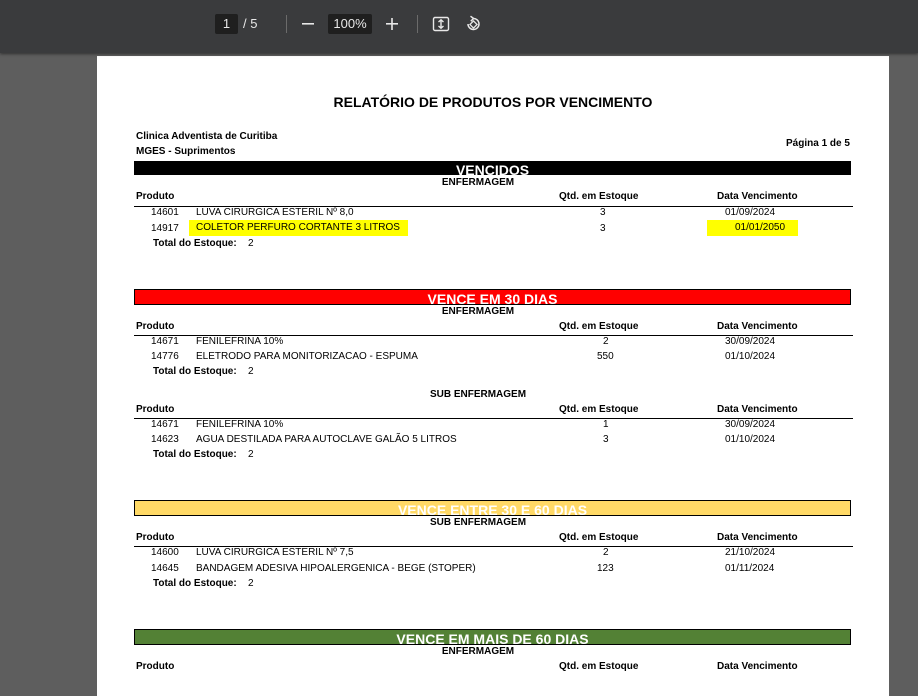 The height and width of the screenshot is (696, 918). I want to click on page-total: / 5, so click(250, 23).